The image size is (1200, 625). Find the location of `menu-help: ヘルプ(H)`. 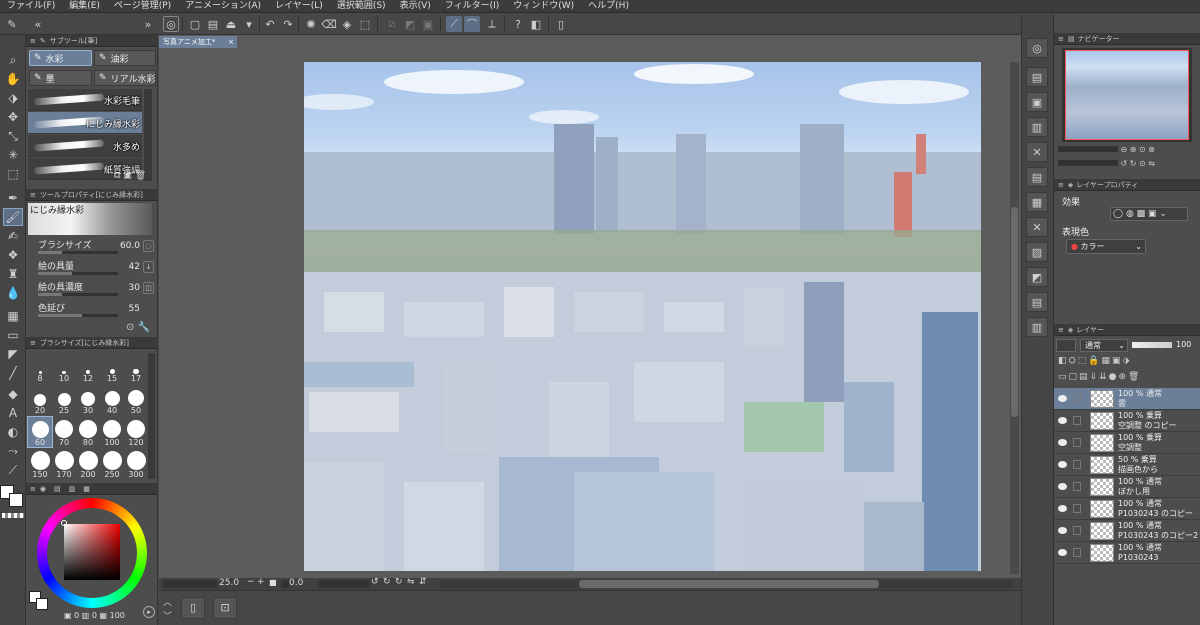

menu-help: ヘルプ(H) is located at coordinates (608, 6).